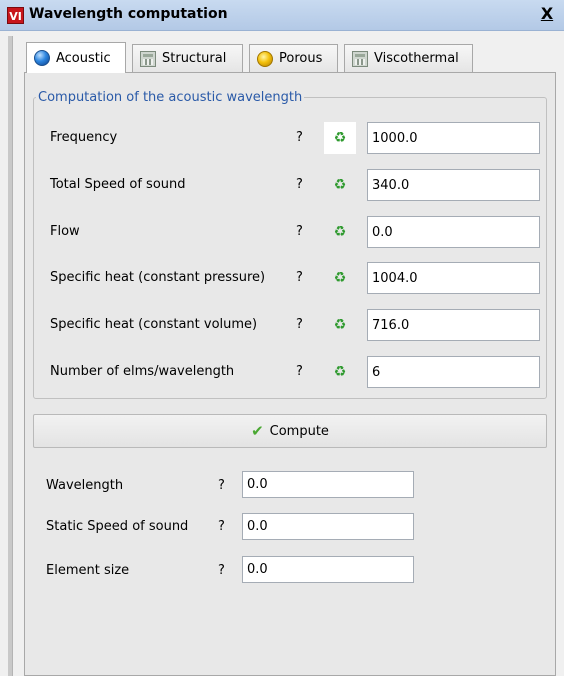 This screenshot has height=676, width=564. I want to click on compute-button: ✔ Compute, so click(290, 431).